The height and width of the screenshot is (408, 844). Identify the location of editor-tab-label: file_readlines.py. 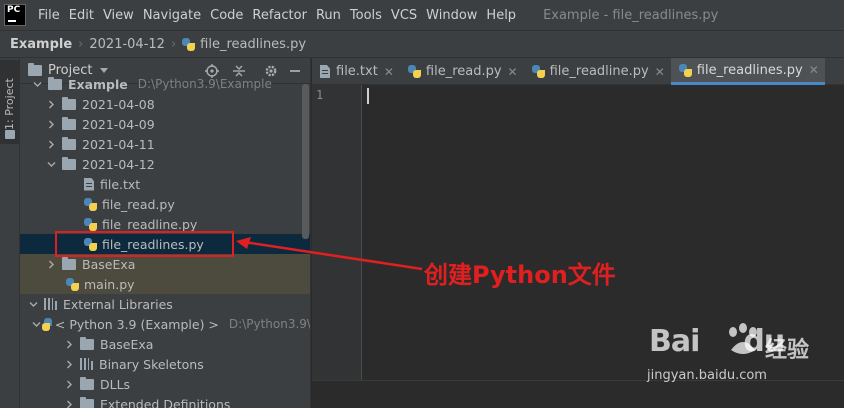
(749, 70).